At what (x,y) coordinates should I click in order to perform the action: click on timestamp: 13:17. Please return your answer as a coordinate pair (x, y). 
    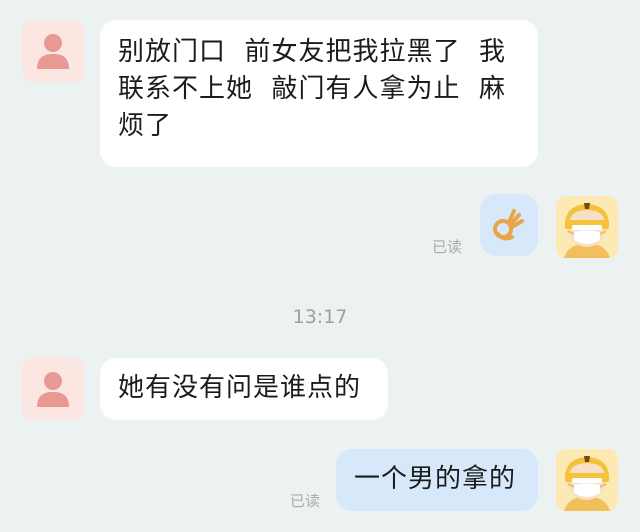
    Looking at the image, I should click on (320, 317).